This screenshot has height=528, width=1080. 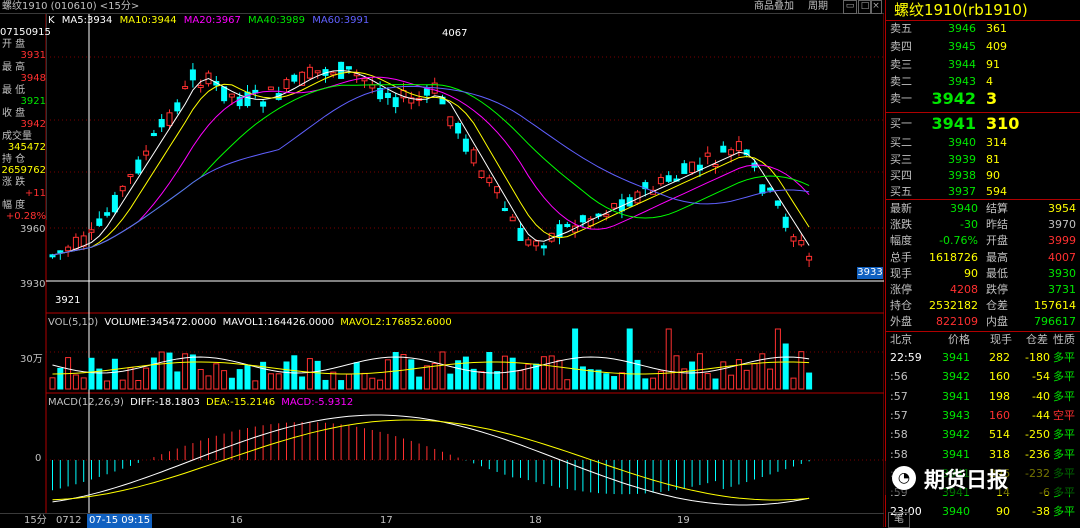 What do you see at coordinates (901, 64) in the screenshot?
I see `ask-label: 卖三` at bounding box center [901, 64].